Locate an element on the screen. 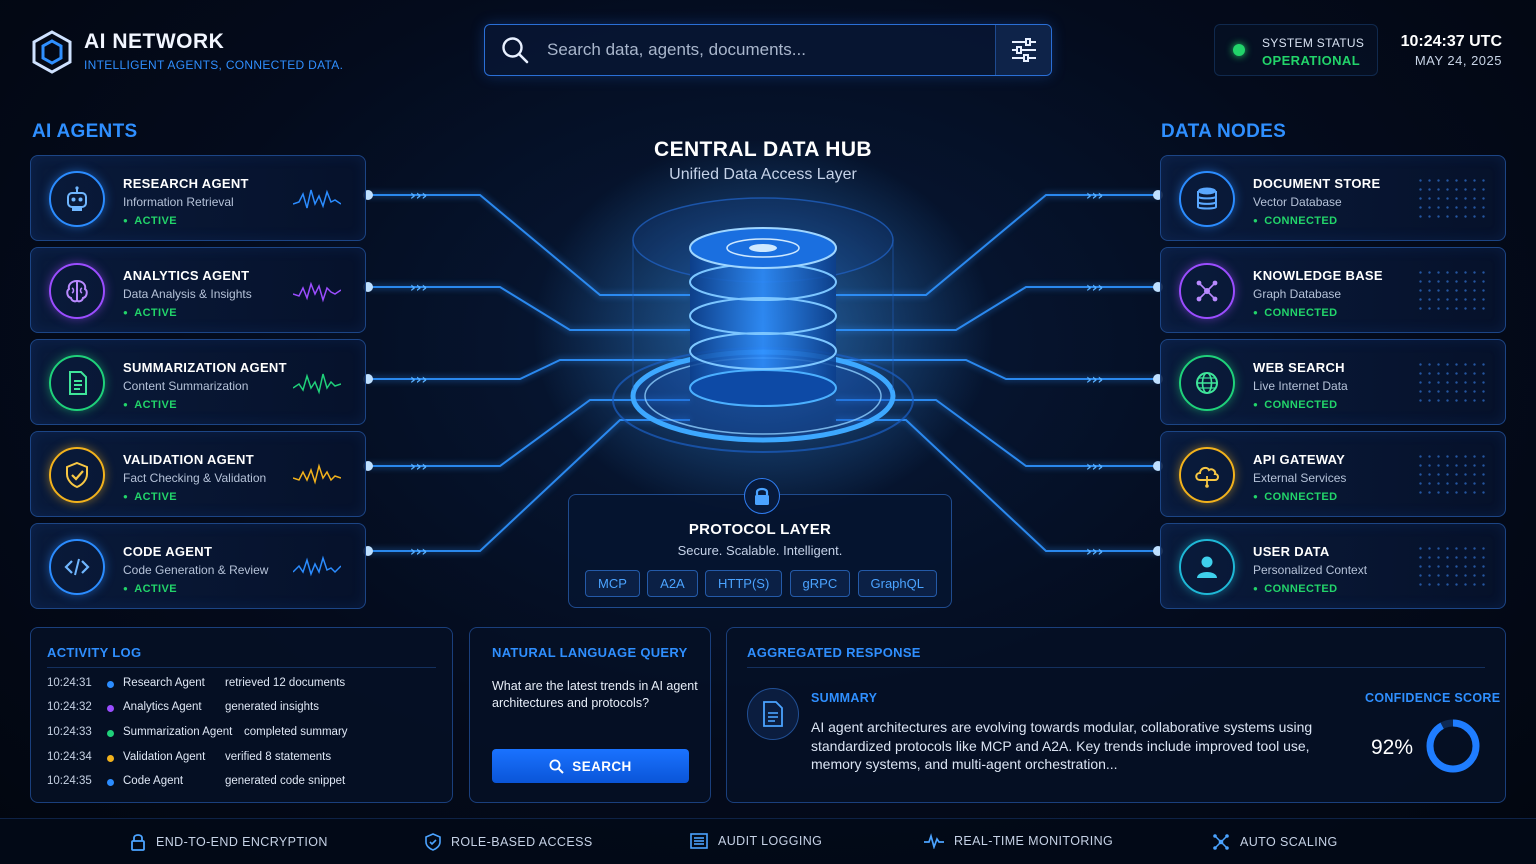 The width and height of the screenshot is (1536, 864). clock-time: 10:24:37 UTC is located at coordinates (1451, 41).